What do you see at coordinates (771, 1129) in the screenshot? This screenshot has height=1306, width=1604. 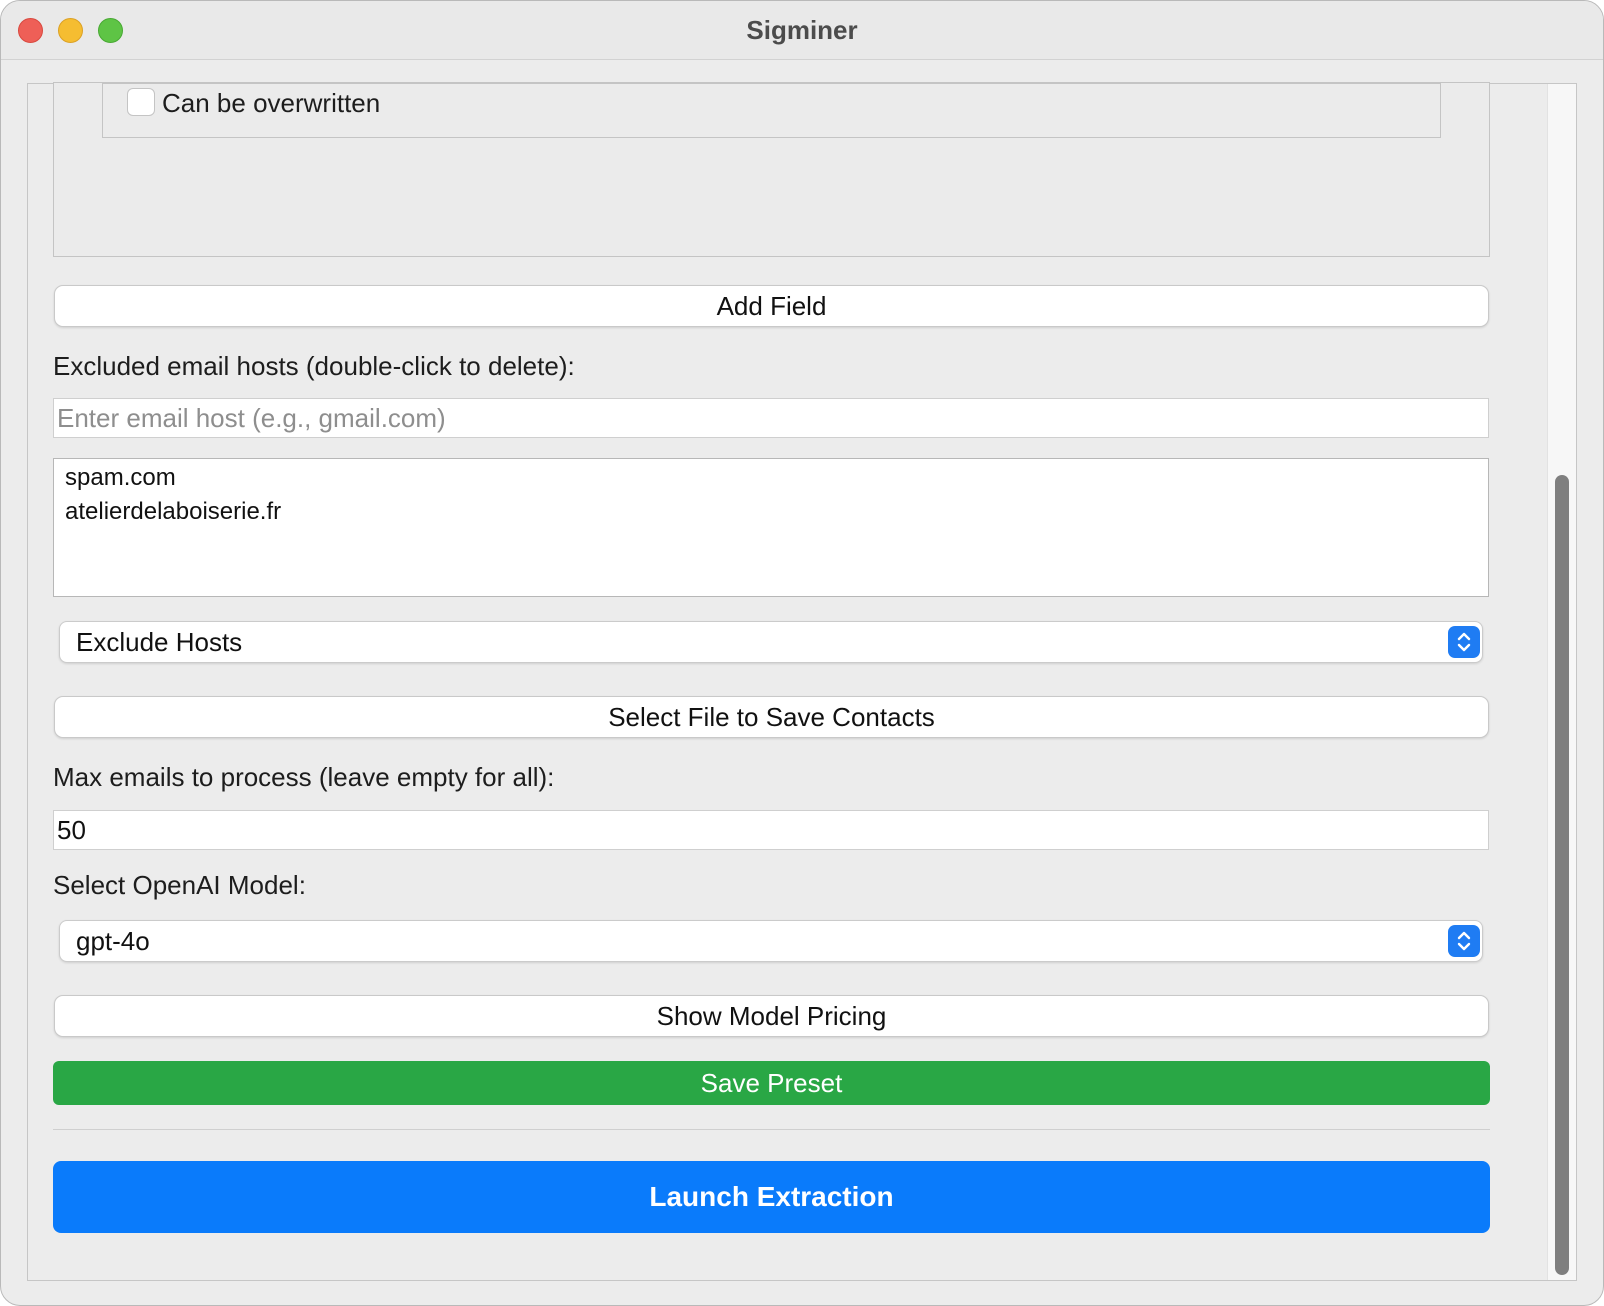 I see `section-divider` at bounding box center [771, 1129].